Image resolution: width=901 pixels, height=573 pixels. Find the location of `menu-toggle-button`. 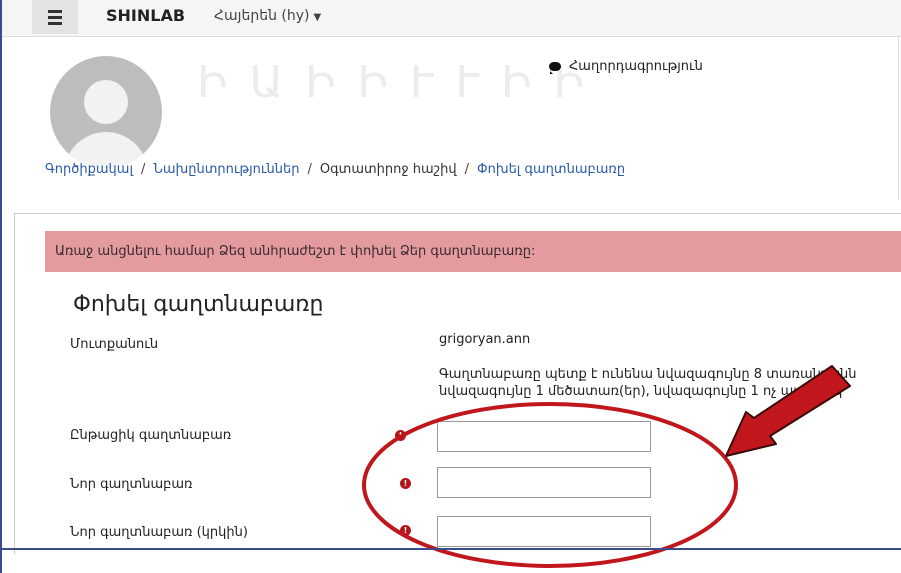

menu-toggle-button is located at coordinates (55, 17).